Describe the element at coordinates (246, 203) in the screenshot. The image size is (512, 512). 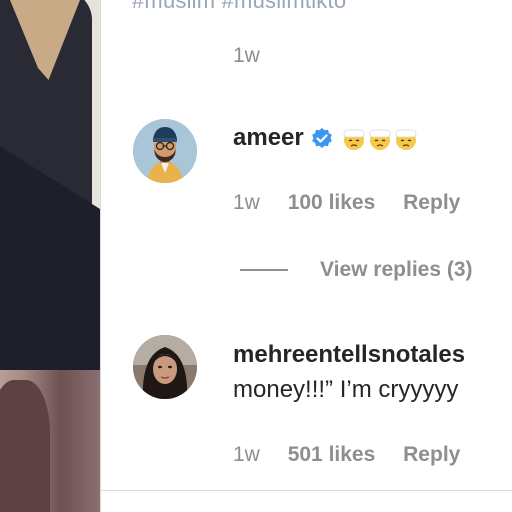
I see `comment-1-time: 1w` at that location.